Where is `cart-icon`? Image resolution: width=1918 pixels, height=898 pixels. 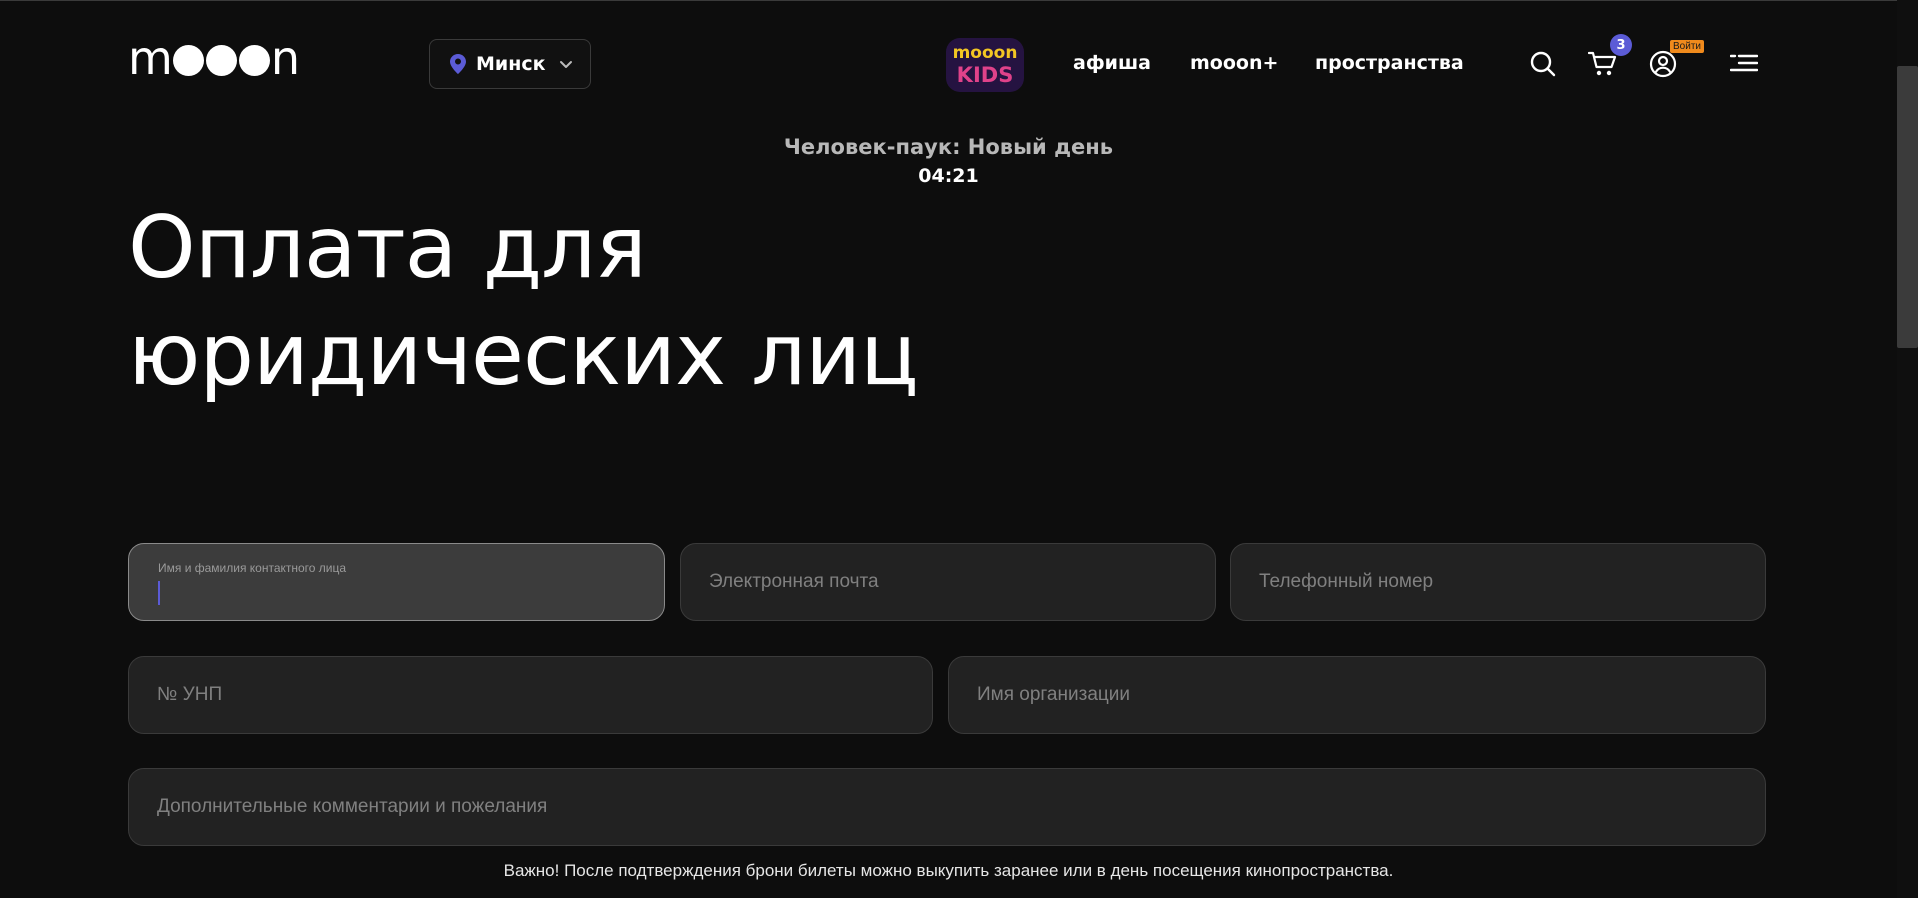 cart-icon is located at coordinates (1603, 64).